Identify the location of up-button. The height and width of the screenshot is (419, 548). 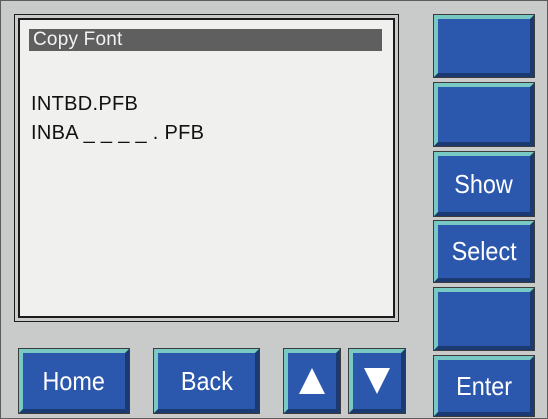
(312, 381).